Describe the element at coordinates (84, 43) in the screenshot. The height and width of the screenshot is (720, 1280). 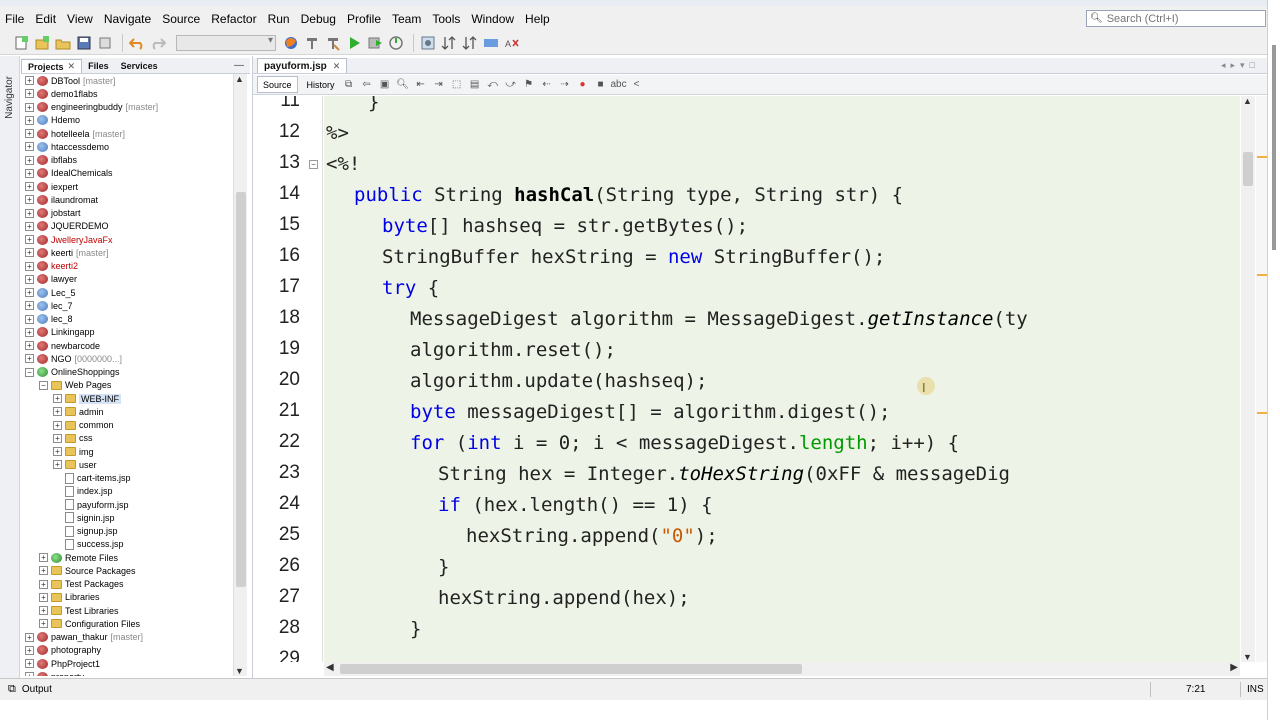
I see `save-all-icon` at that location.